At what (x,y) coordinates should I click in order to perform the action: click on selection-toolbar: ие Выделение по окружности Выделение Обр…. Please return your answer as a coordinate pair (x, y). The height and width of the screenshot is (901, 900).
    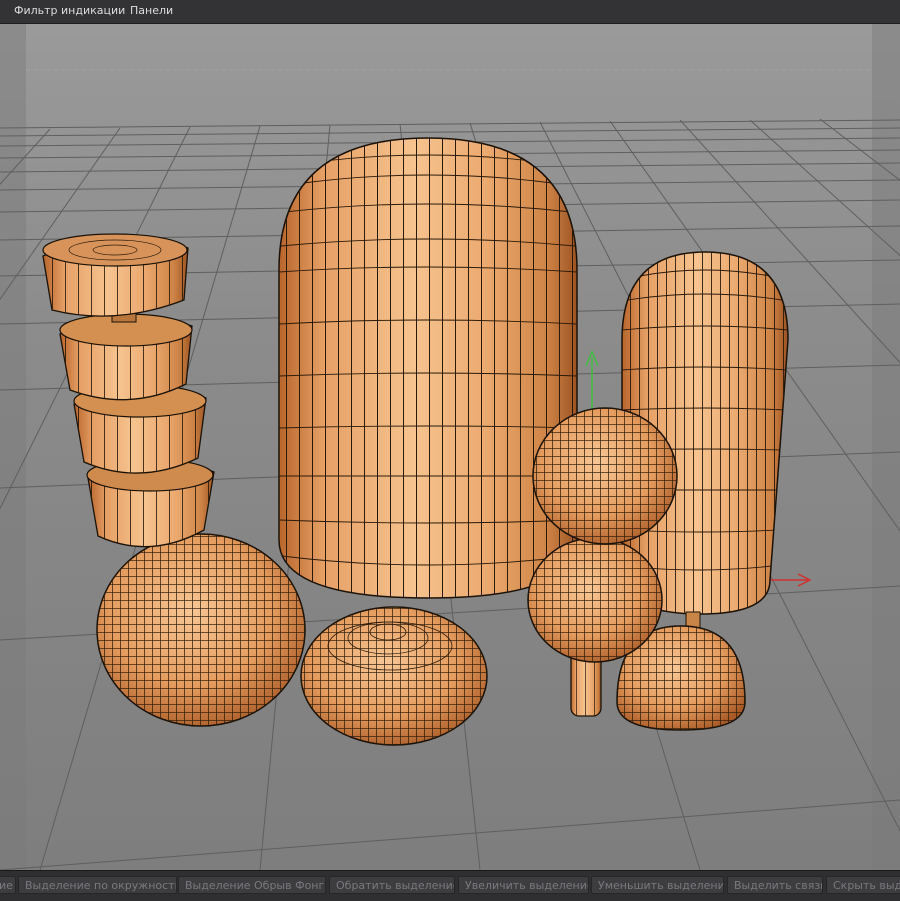
    Looking at the image, I should click on (450, 885).